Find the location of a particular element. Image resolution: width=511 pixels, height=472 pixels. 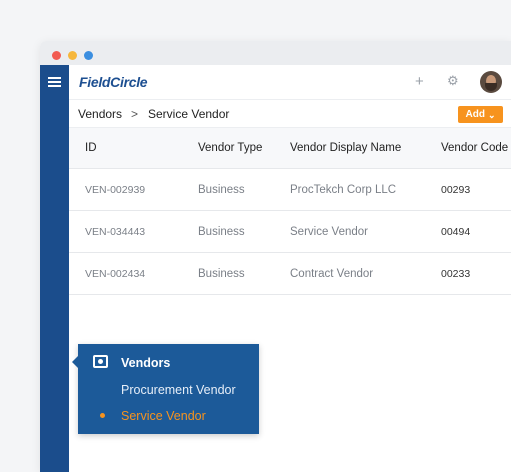

add-button: Add ⌄ is located at coordinates (480, 114).